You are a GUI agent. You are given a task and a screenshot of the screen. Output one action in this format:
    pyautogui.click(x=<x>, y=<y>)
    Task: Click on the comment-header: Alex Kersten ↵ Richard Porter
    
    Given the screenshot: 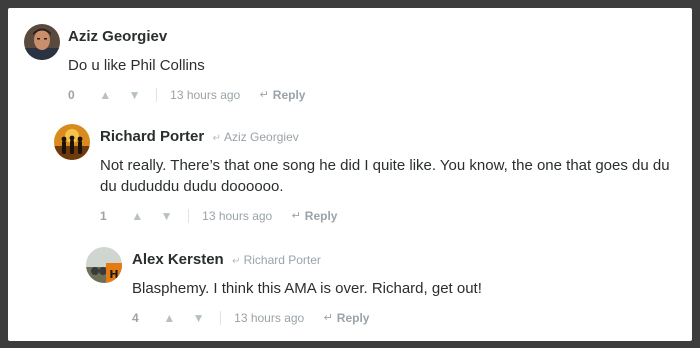 What is the action you would take?
    pyautogui.click(x=405, y=260)
    